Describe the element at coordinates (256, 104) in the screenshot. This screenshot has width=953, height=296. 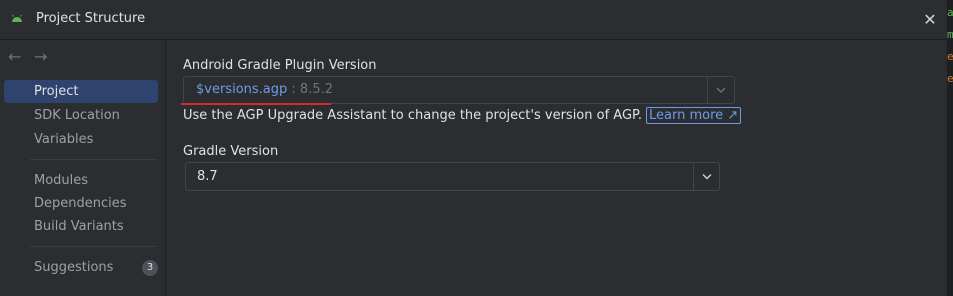
I see `red-underline-annotation` at that location.